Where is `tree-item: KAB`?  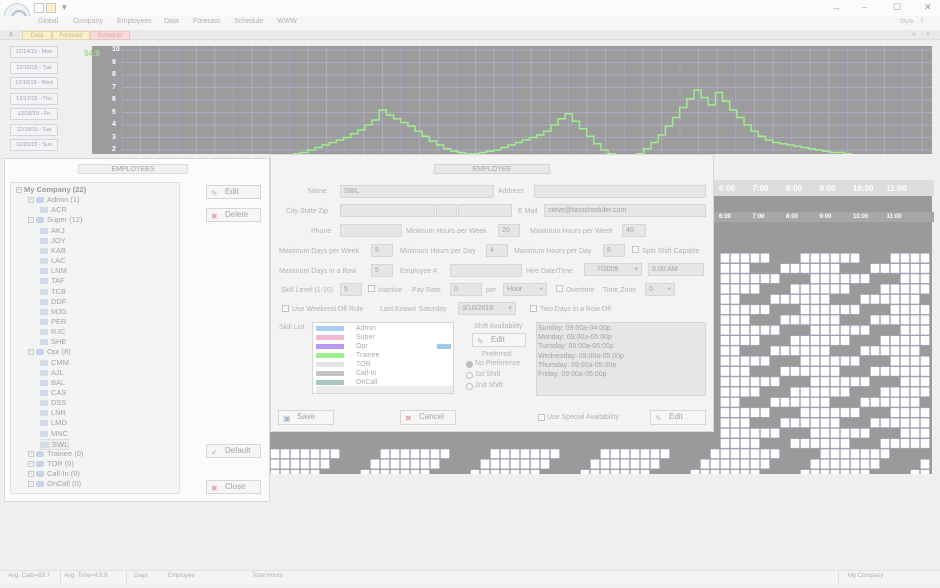 tree-item: KAB is located at coordinates (53, 250).